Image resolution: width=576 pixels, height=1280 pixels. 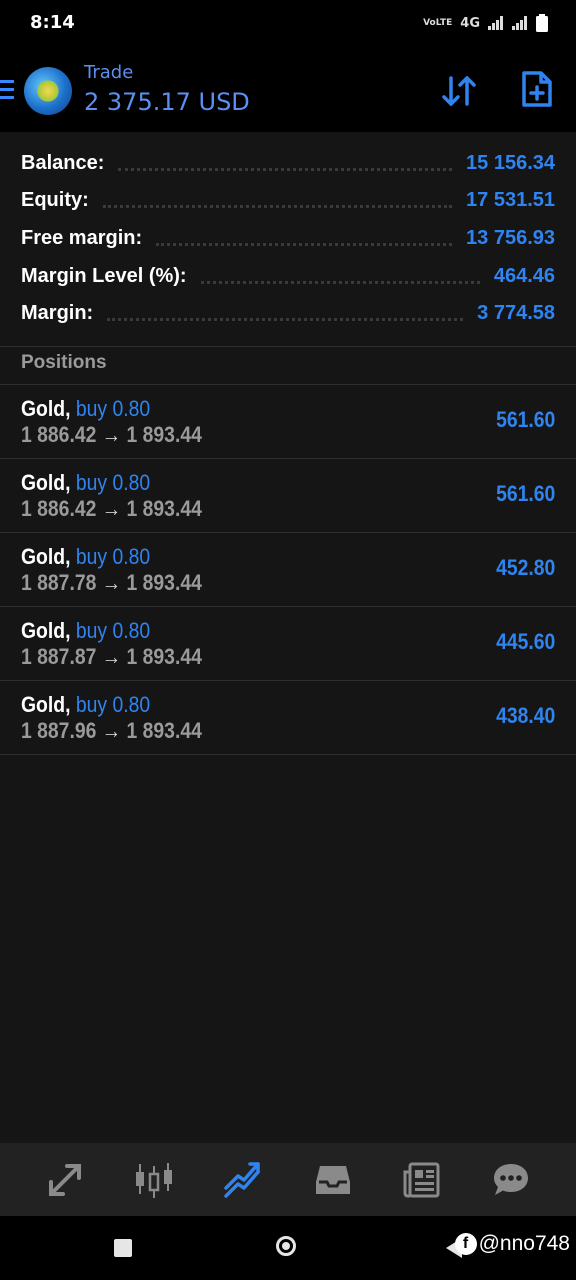 What do you see at coordinates (465, 1244) in the screenshot?
I see `facebook-icon: f` at bounding box center [465, 1244].